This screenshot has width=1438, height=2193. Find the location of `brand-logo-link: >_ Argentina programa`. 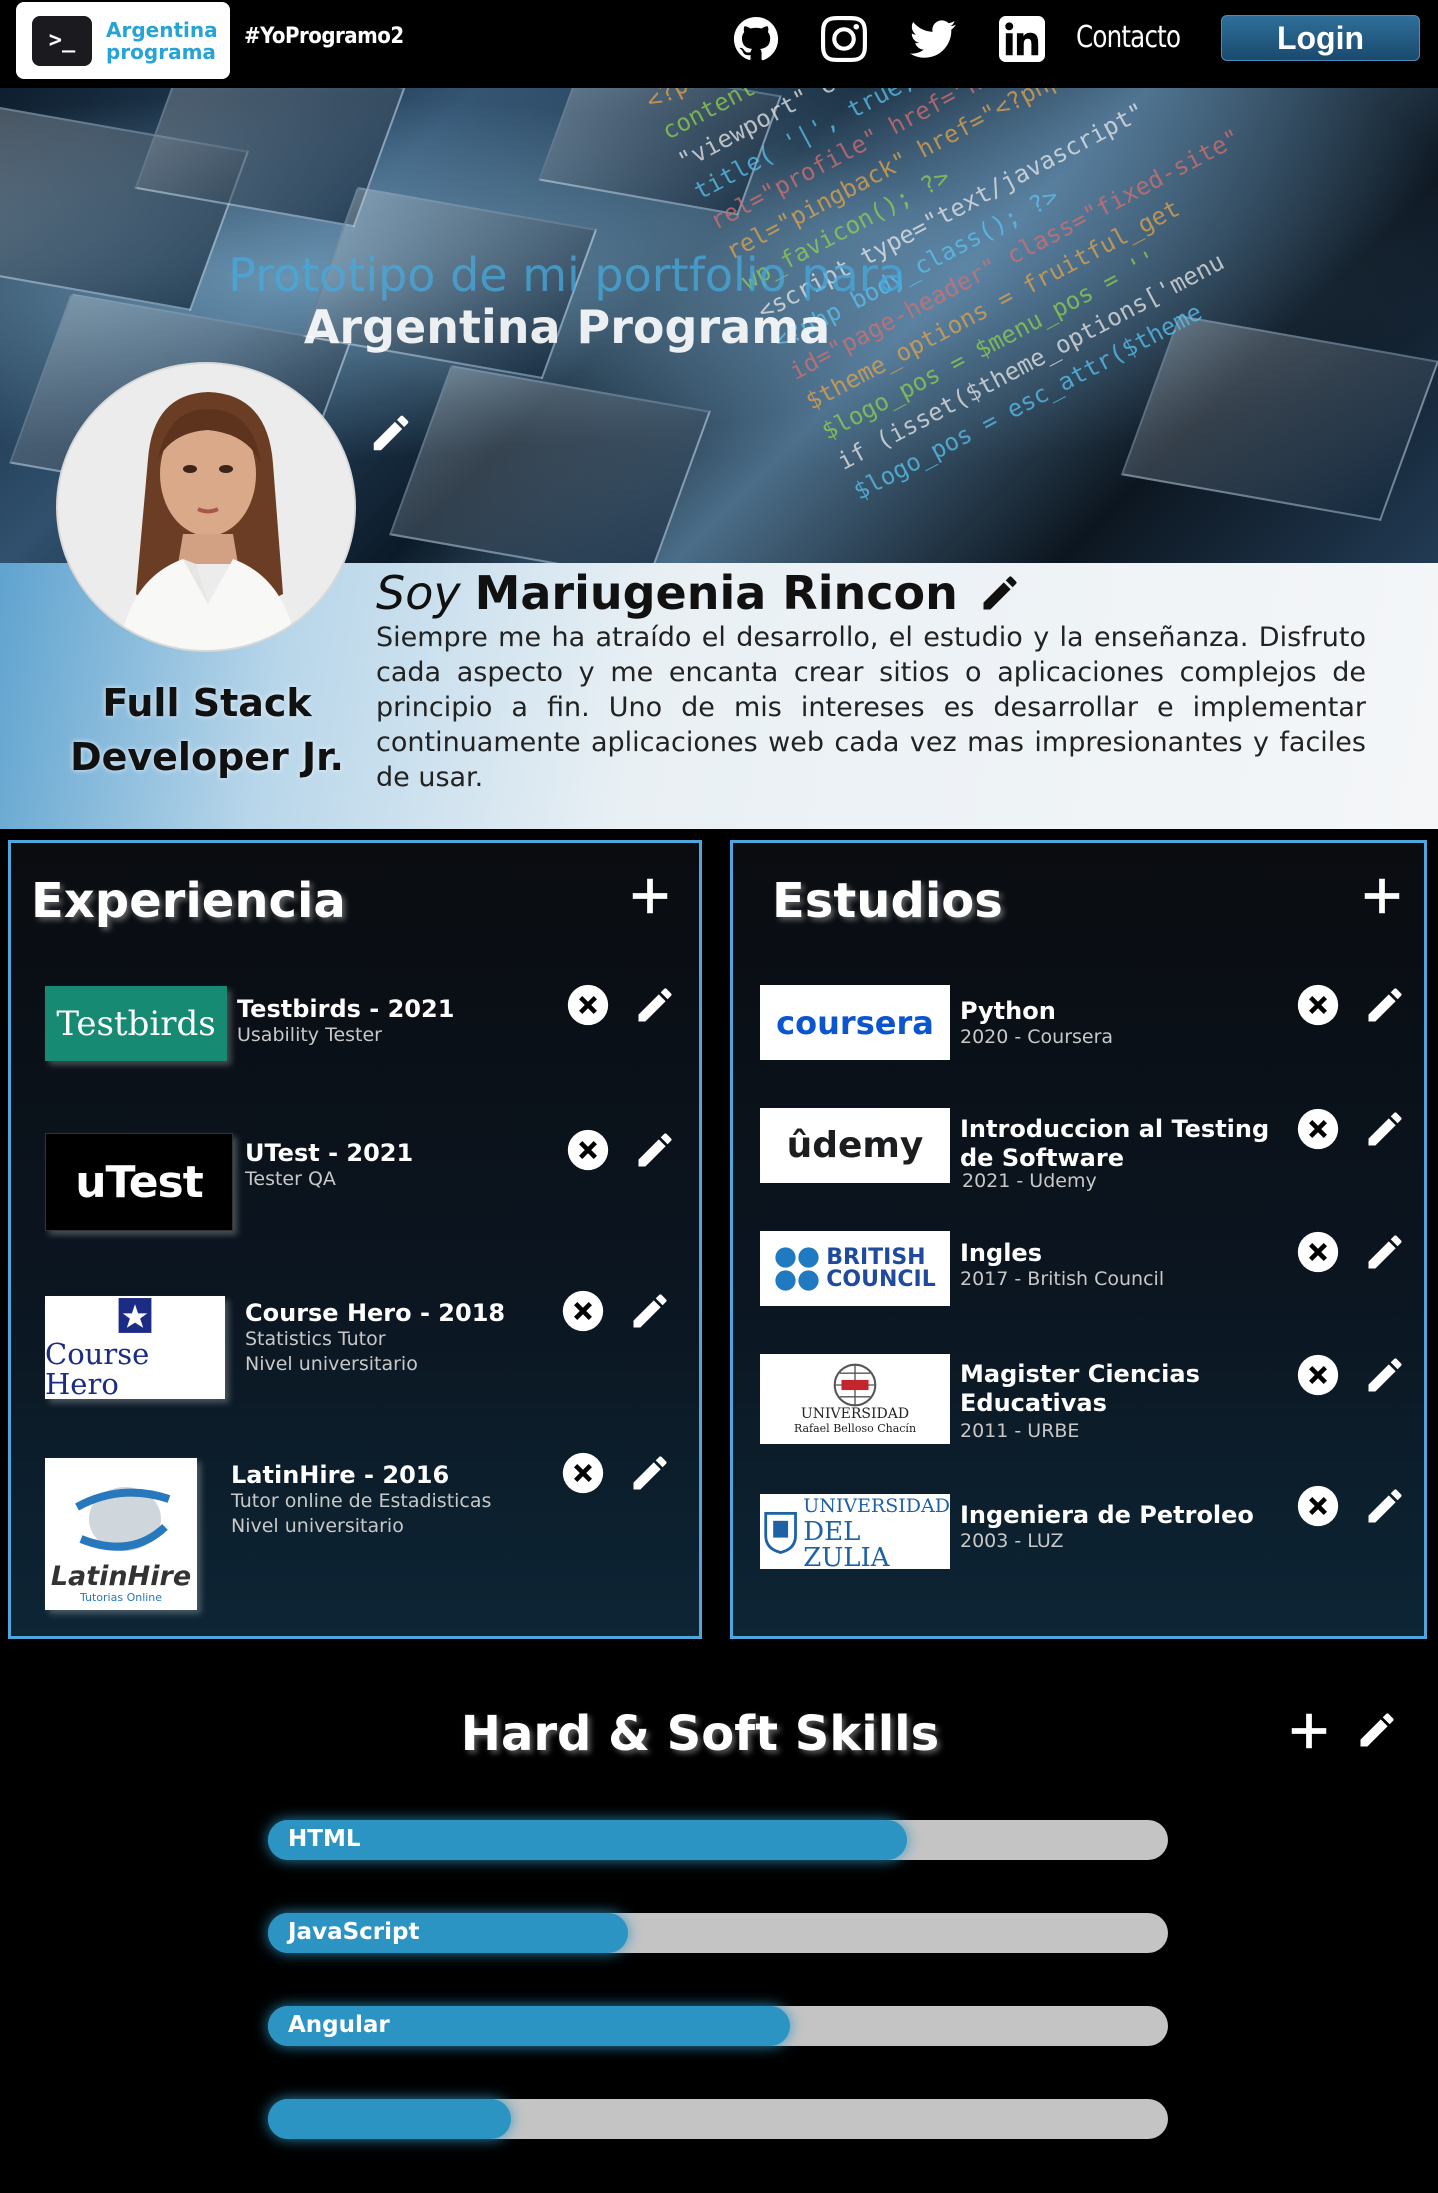

brand-logo-link: >_ Argentina programa is located at coordinates (123, 40).